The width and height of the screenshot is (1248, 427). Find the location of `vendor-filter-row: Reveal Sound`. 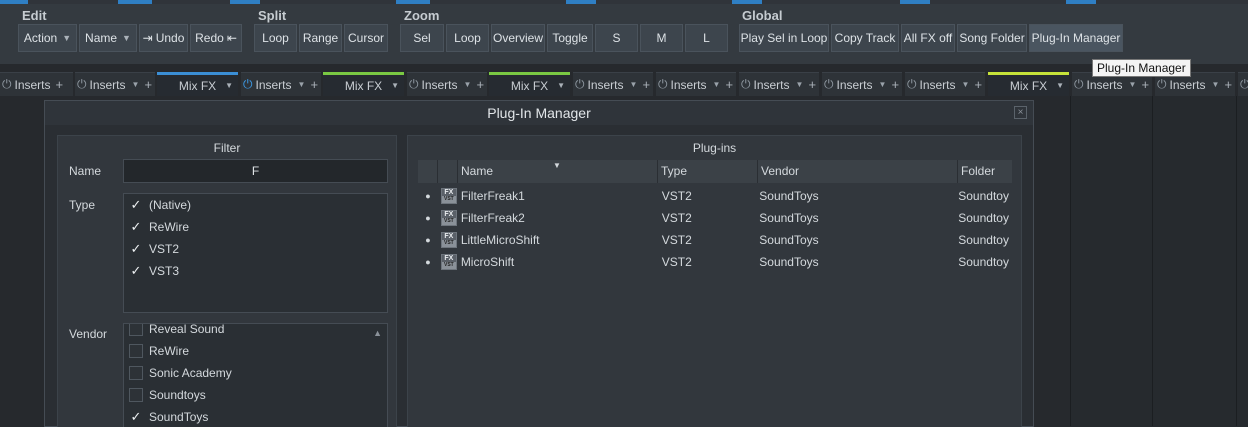

vendor-filter-row: Reveal Sound is located at coordinates (255, 332).